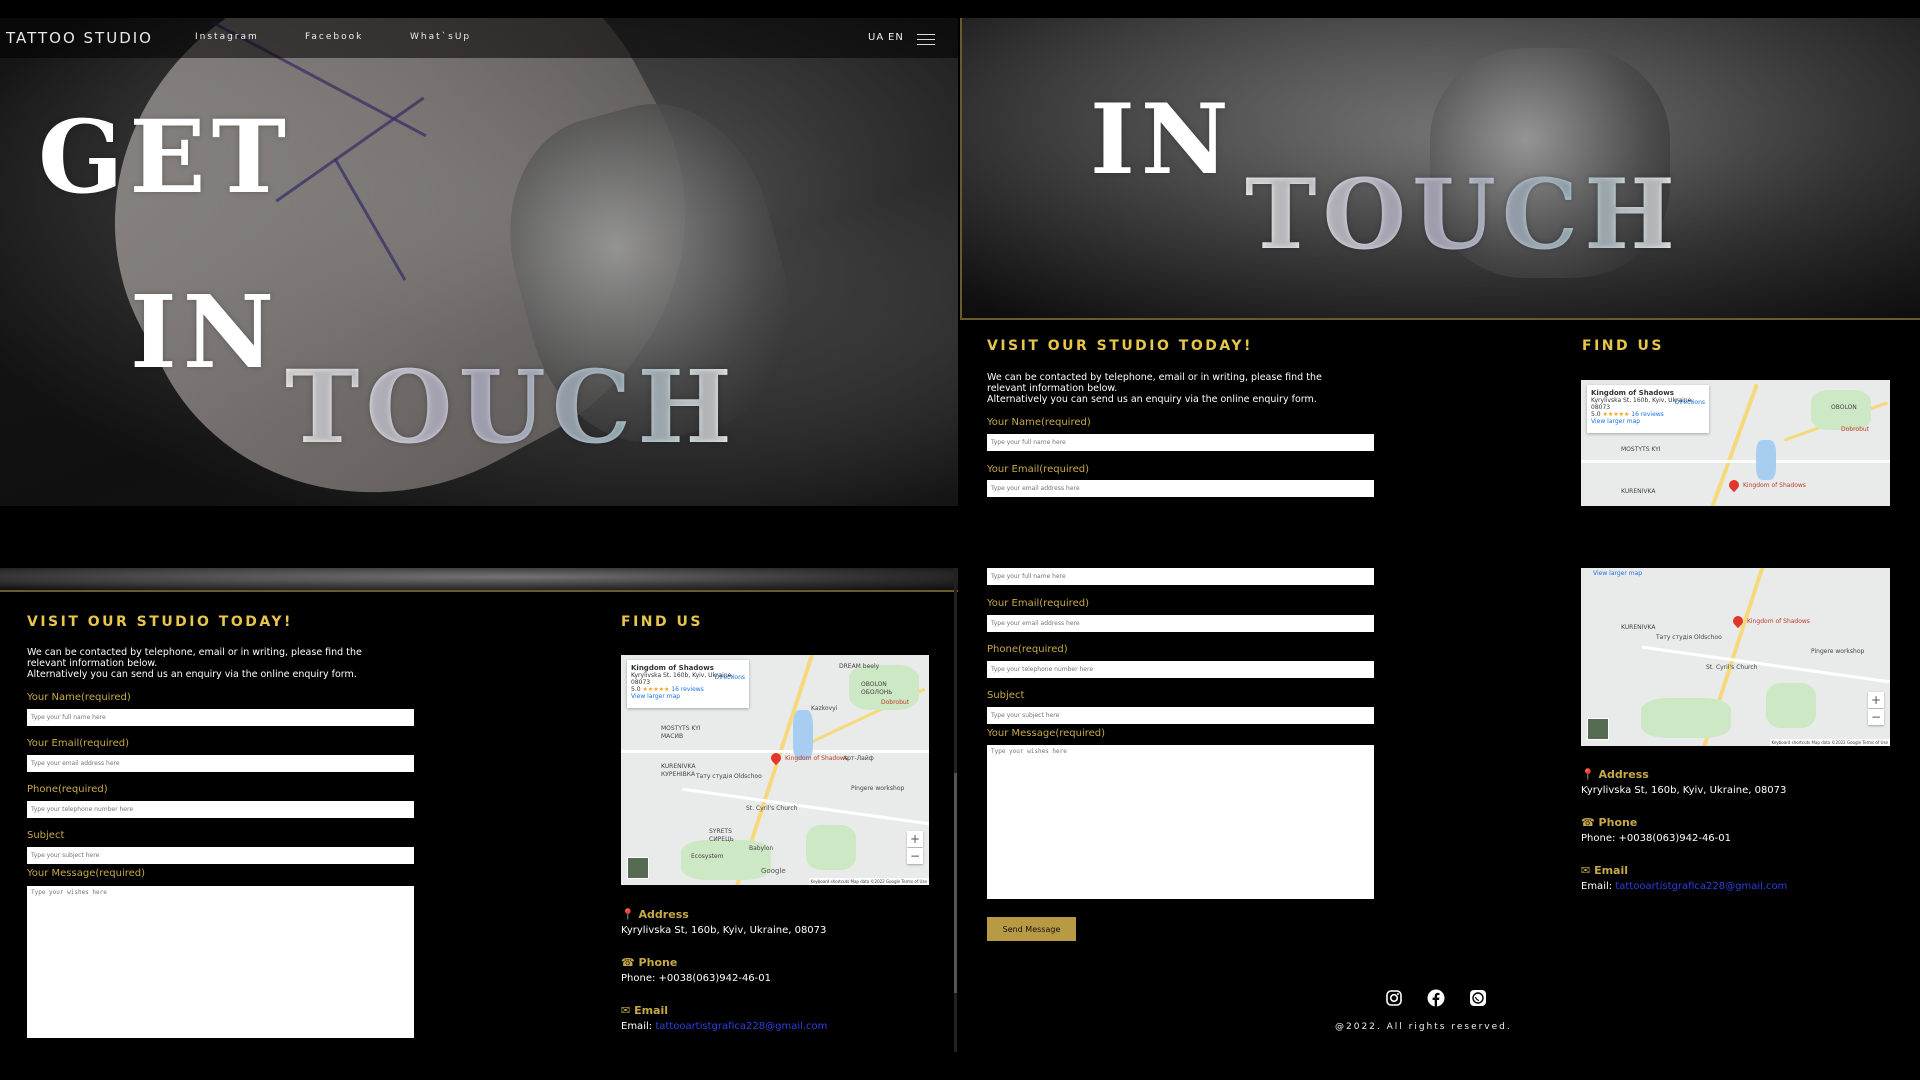  What do you see at coordinates (1734, 485) in the screenshot?
I see `map-pin-icon` at bounding box center [1734, 485].